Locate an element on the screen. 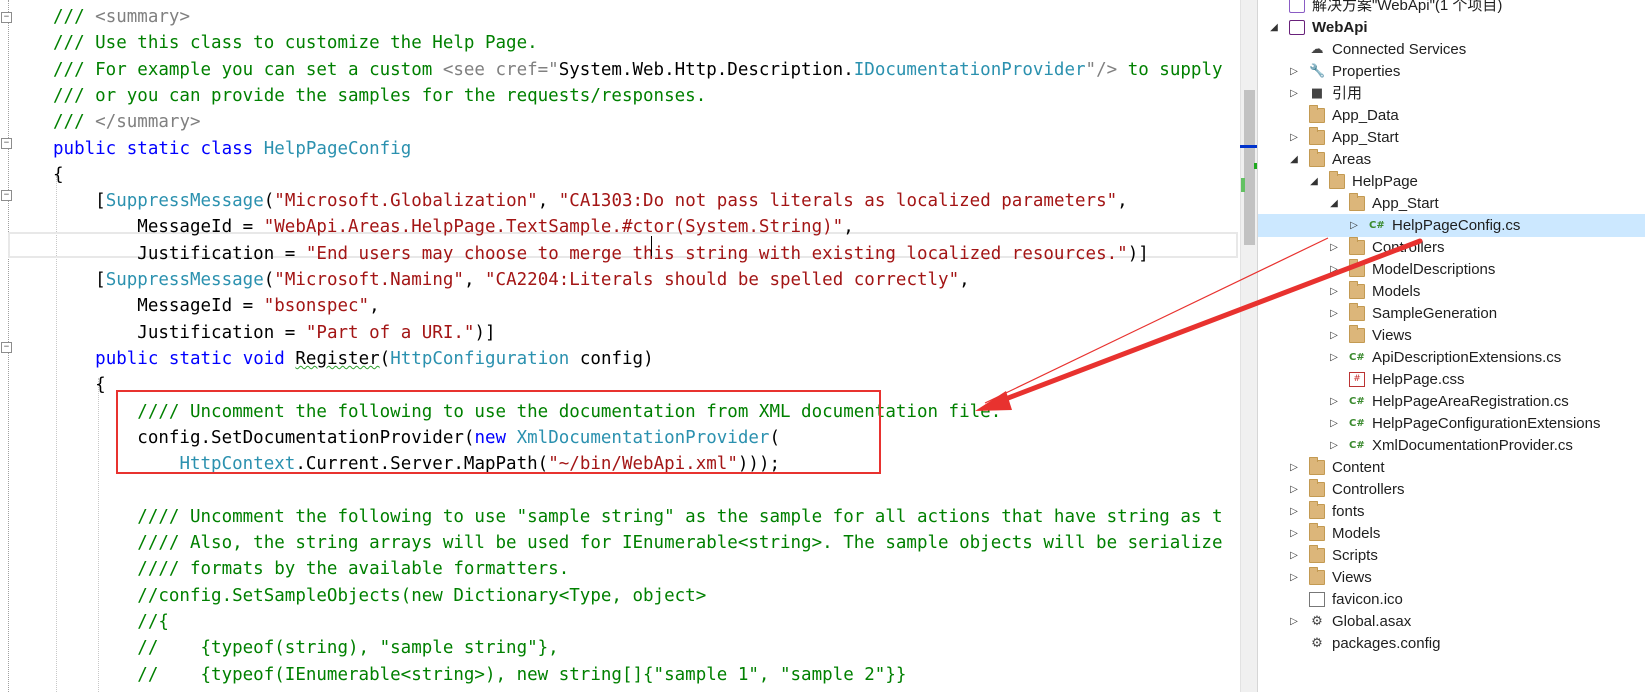 This screenshot has height=692, width=1645. tree-item: ▷ C# HelpPageConfig.cs is located at coordinates (1451, 225).